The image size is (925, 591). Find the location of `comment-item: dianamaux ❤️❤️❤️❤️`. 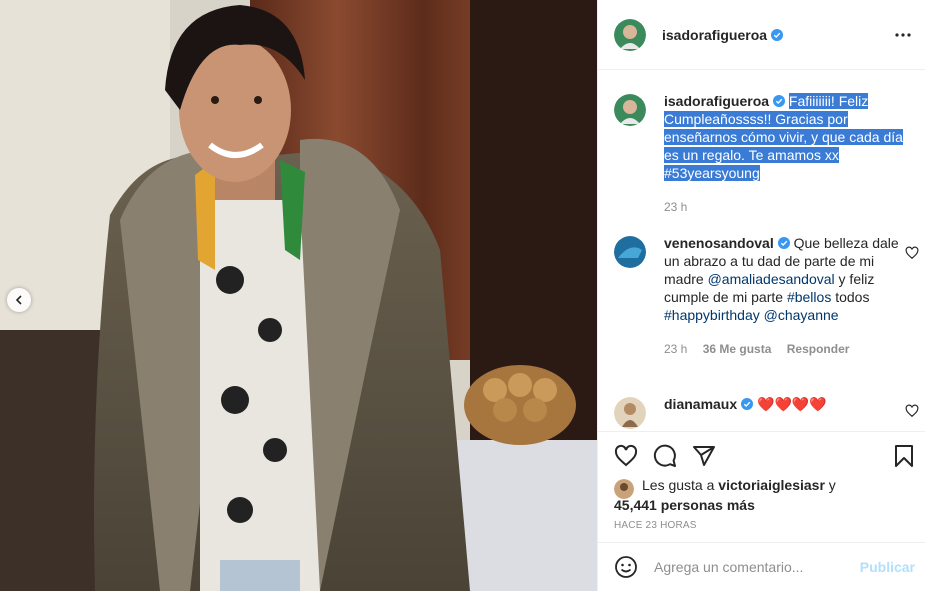

comment-item: dianamaux ❤️❤️❤️❤️ is located at coordinates (761, 412).